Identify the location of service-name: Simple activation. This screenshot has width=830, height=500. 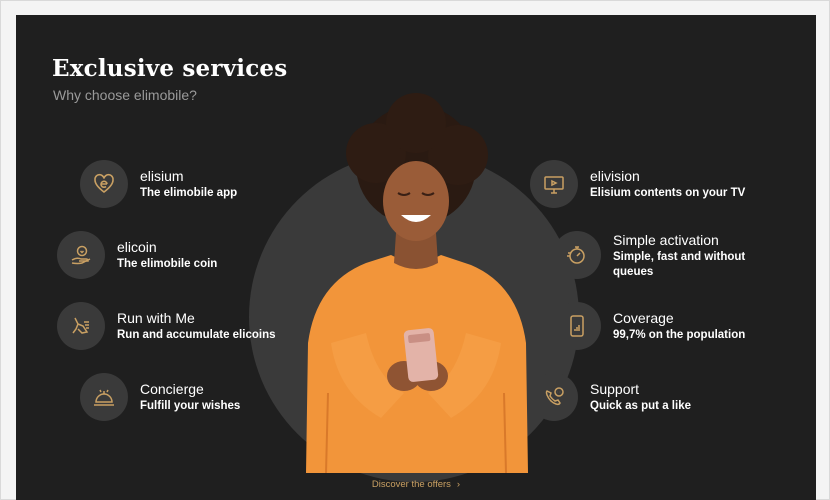
(666, 240).